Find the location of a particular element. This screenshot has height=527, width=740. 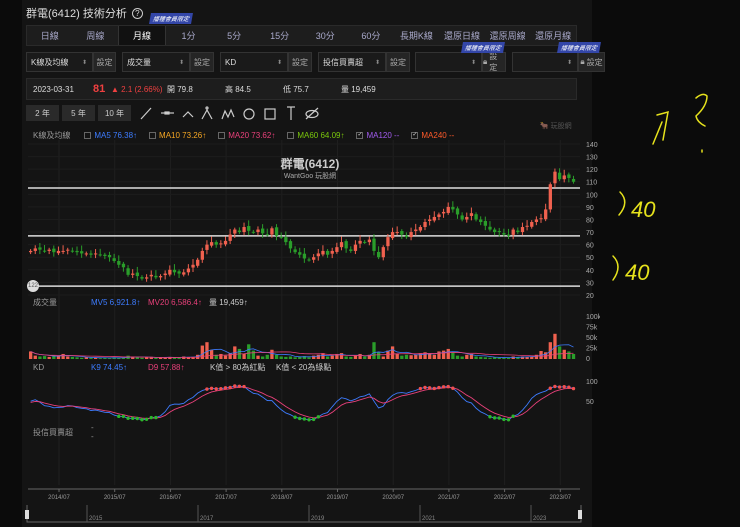

navigator-left-handle is located at coordinates (27, 514).